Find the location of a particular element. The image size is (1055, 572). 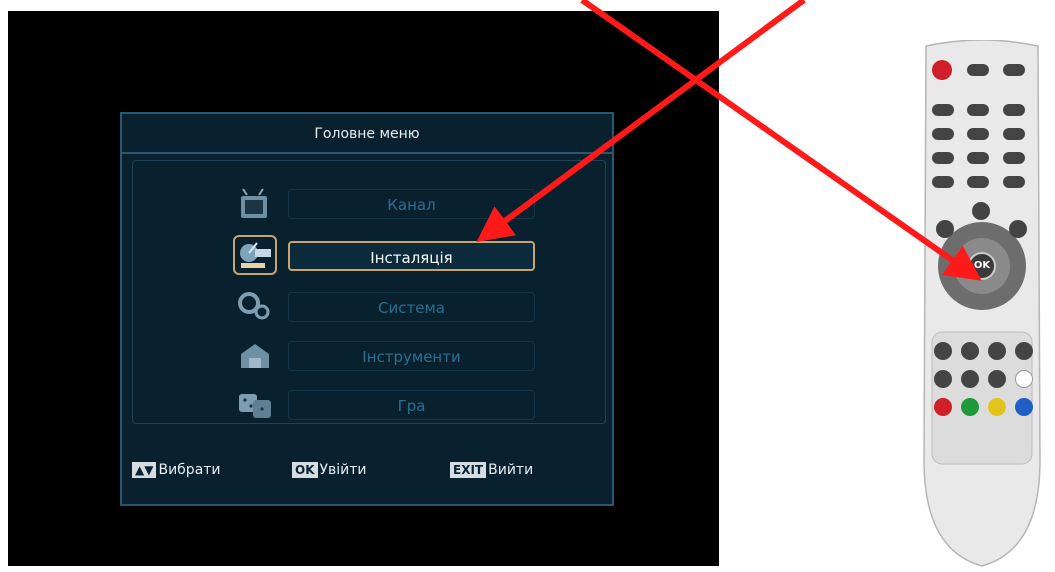

hint-exit: EXIT Вийти is located at coordinates (491, 470).